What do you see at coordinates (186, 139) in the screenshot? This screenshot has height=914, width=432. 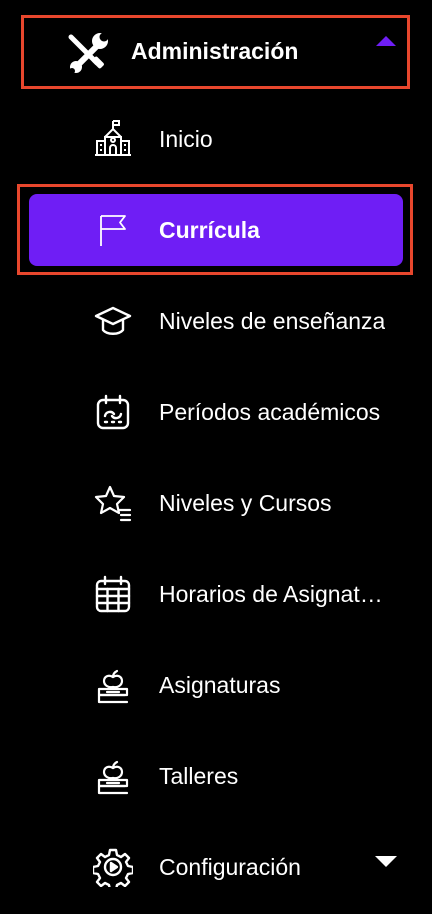 I see `menu-item-label: Inicio` at bounding box center [186, 139].